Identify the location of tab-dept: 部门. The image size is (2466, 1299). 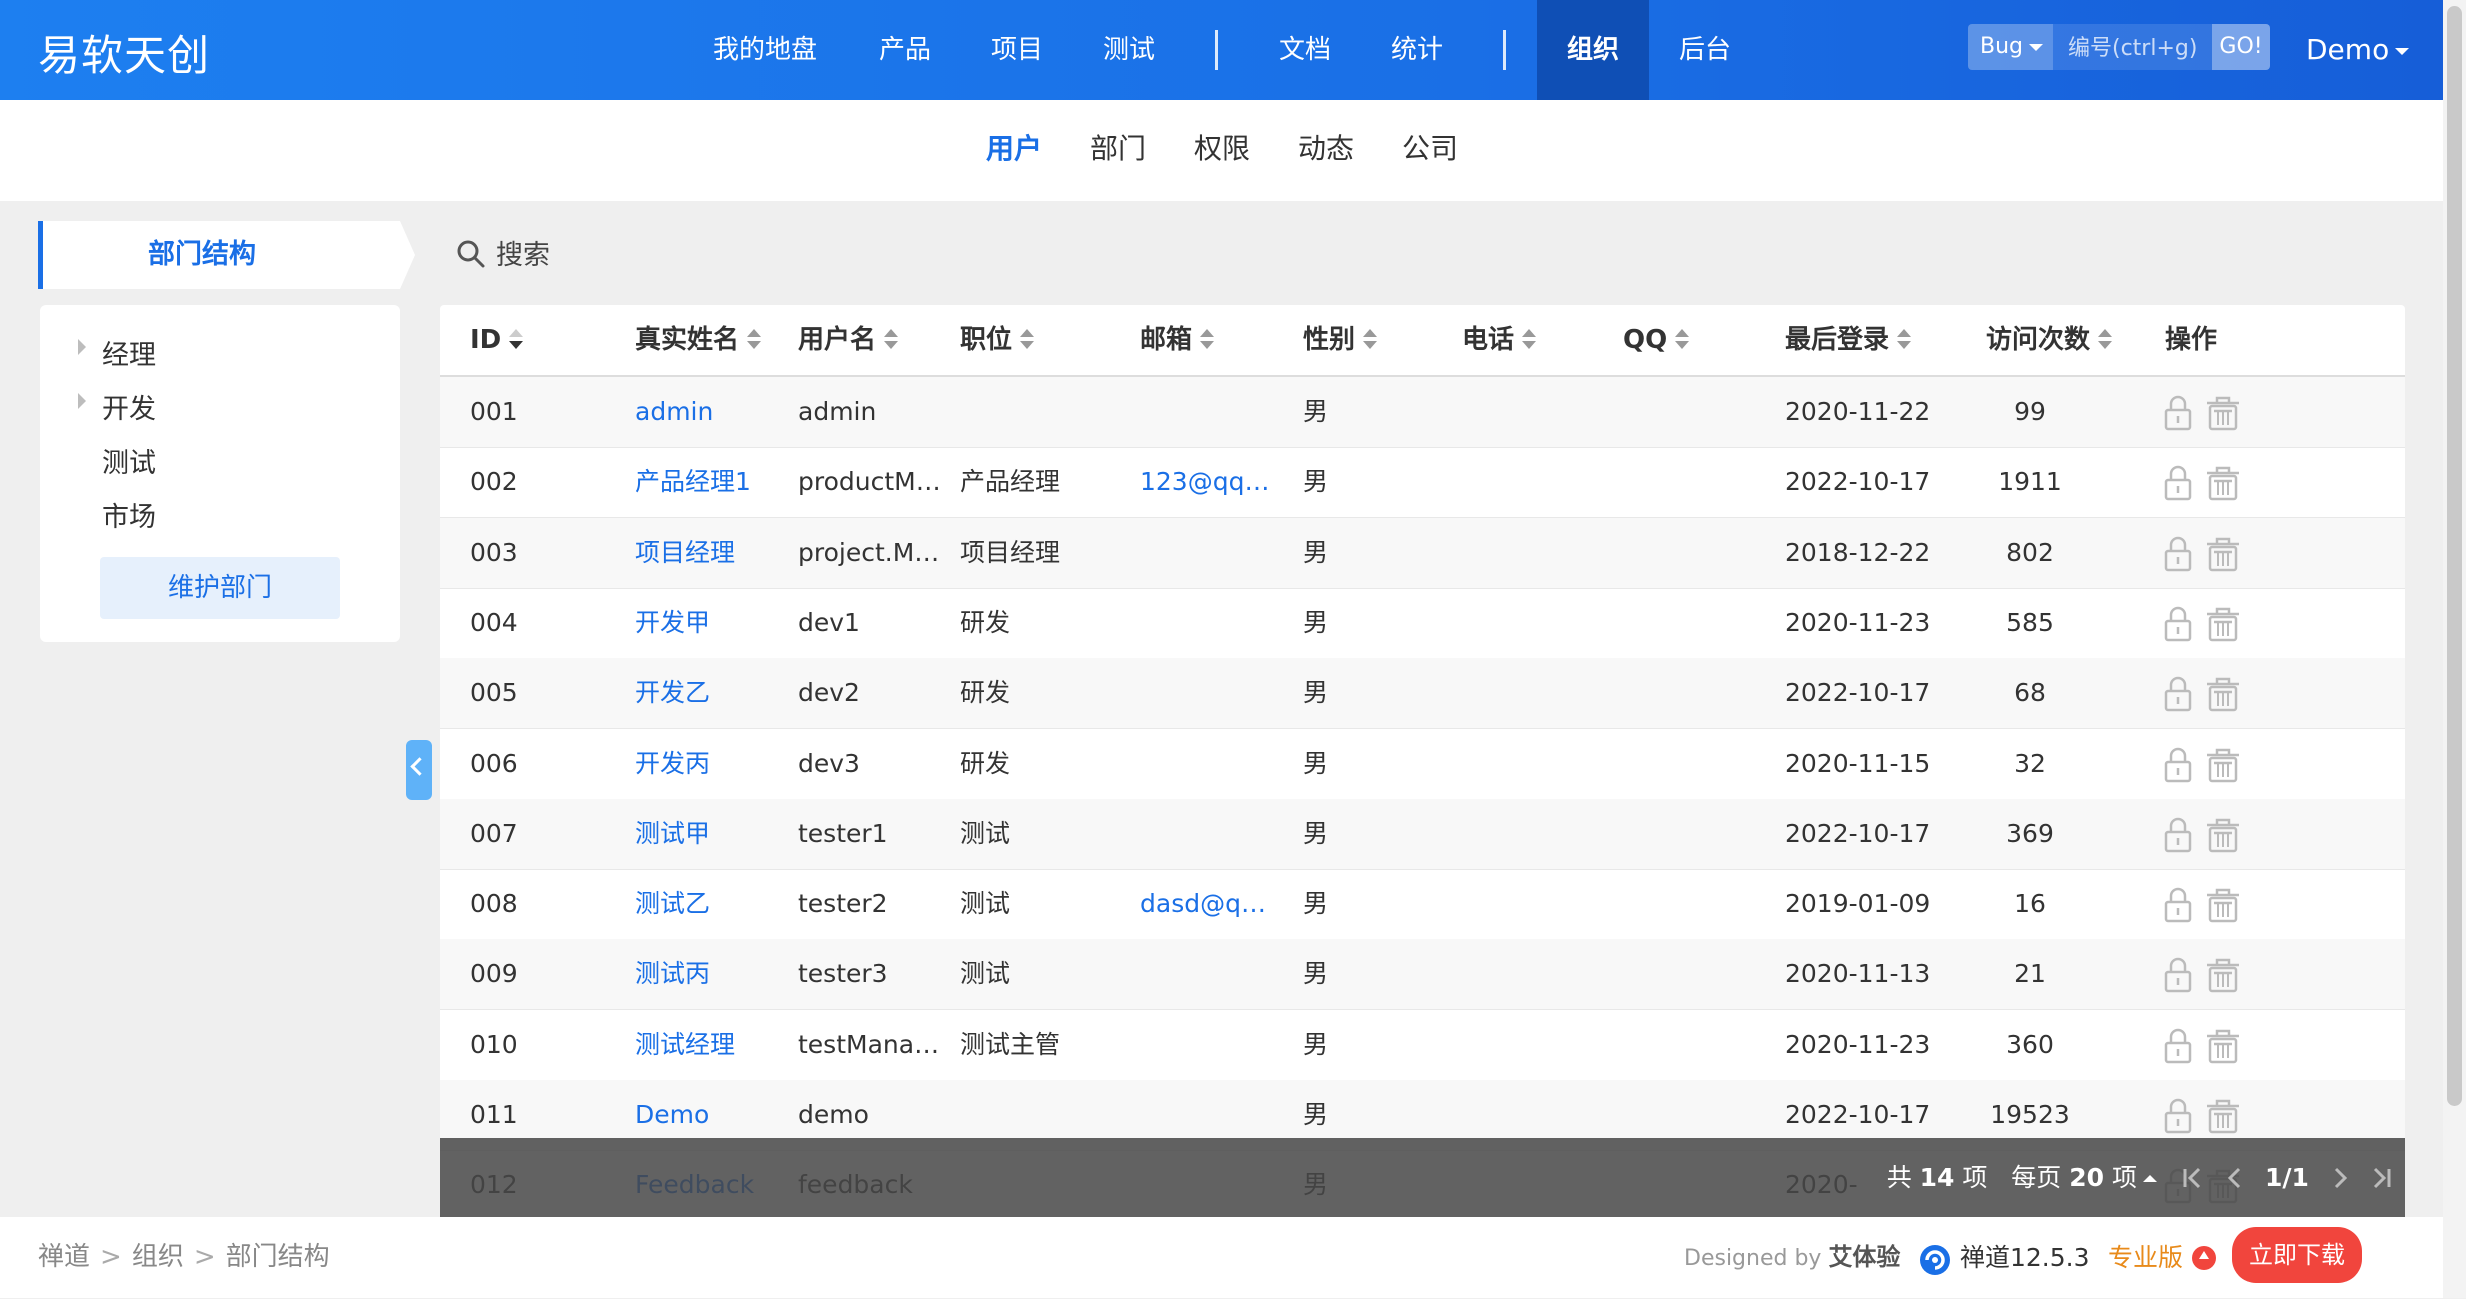
(1118, 149).